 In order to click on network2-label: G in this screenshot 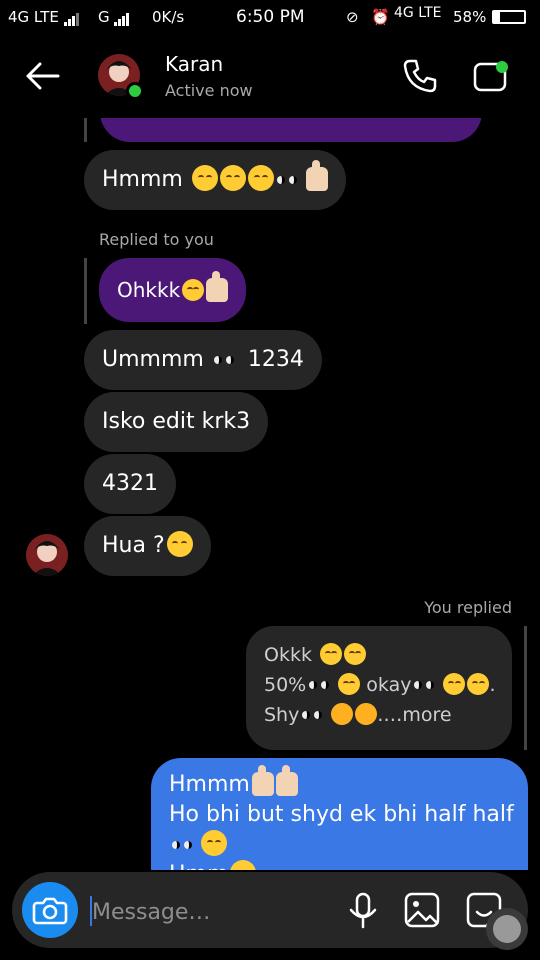, I will do `click(104, 17)`.